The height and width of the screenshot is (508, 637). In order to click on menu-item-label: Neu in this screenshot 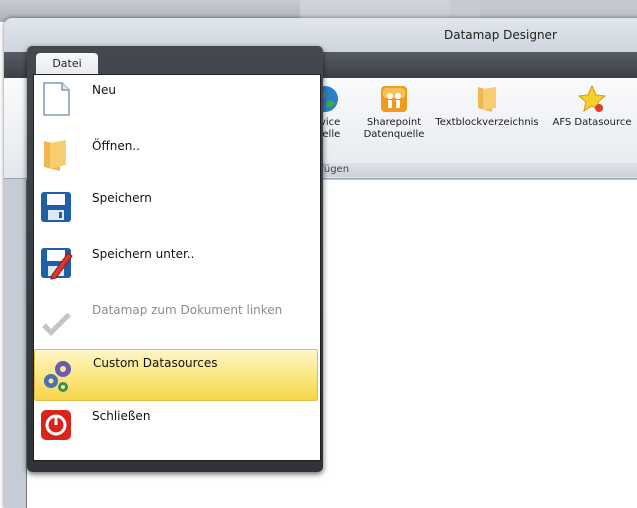, I will do `click(104, 90)`.